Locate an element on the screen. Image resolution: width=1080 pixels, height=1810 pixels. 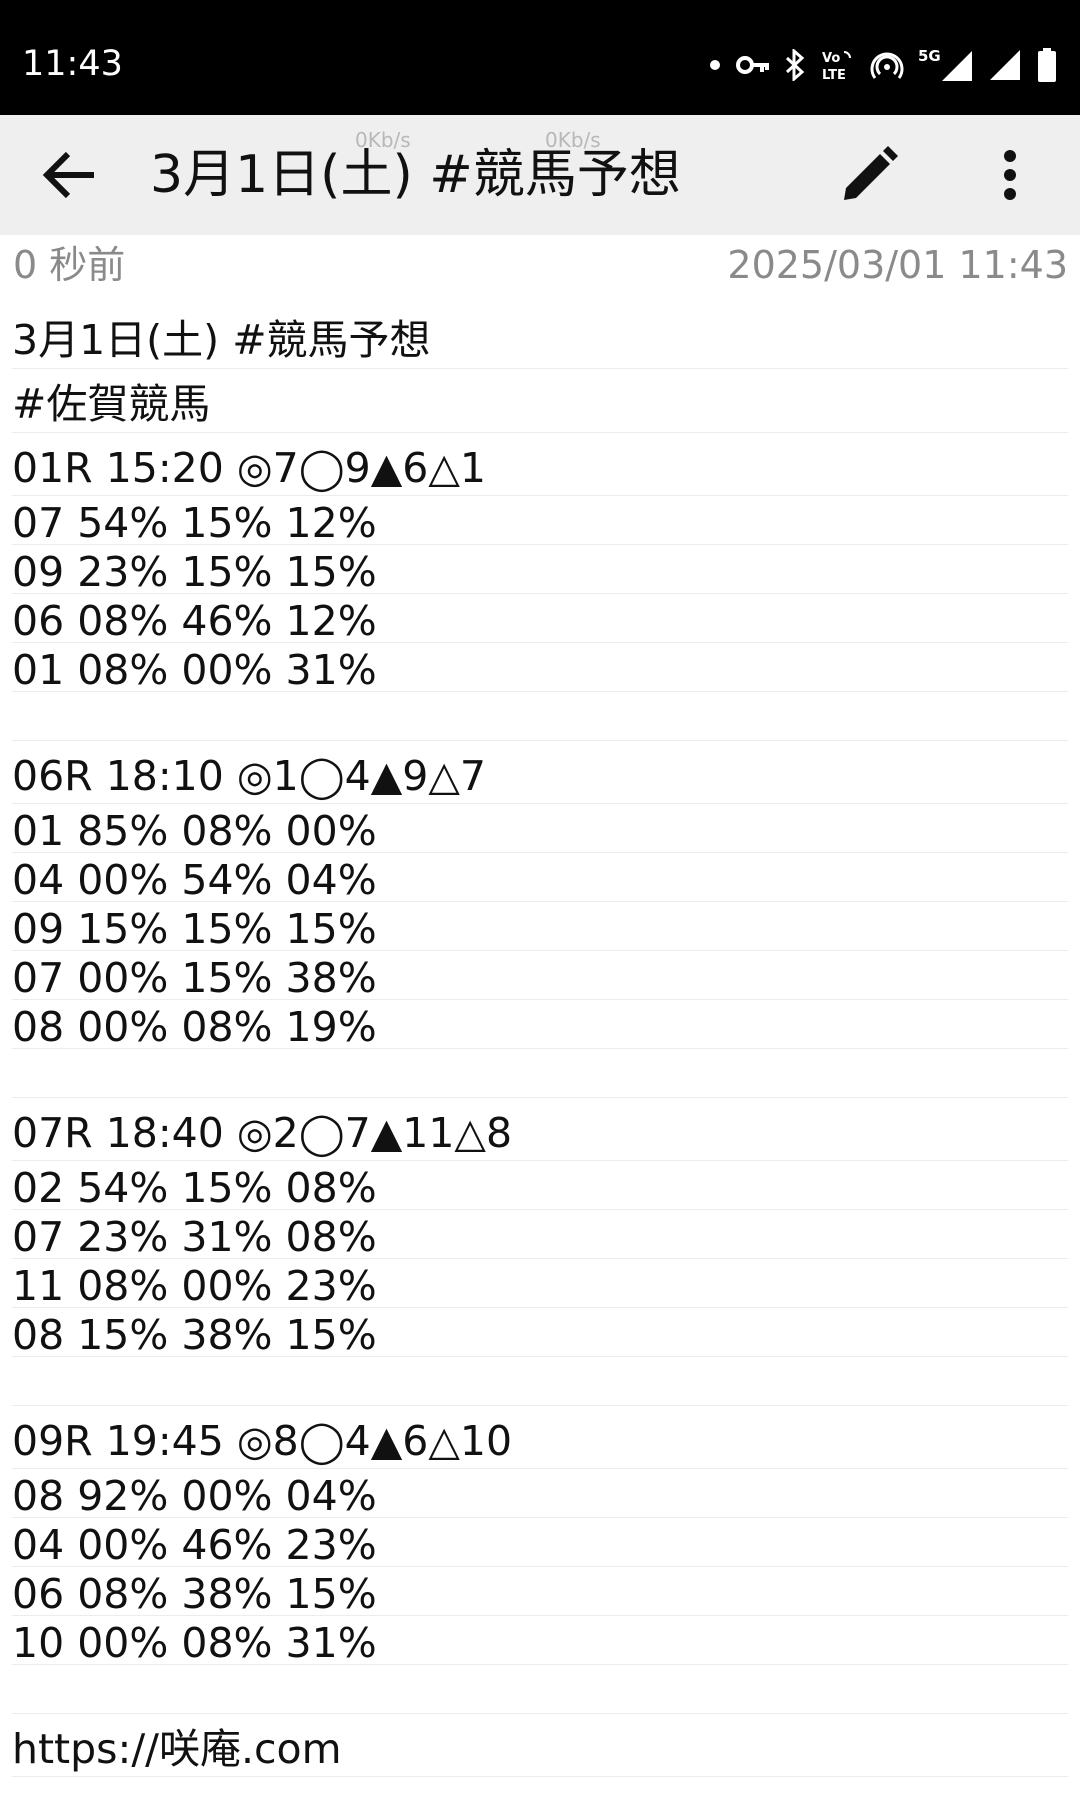
race-row: 02 54% 15% 08% is located at coordinates (540, 1186).